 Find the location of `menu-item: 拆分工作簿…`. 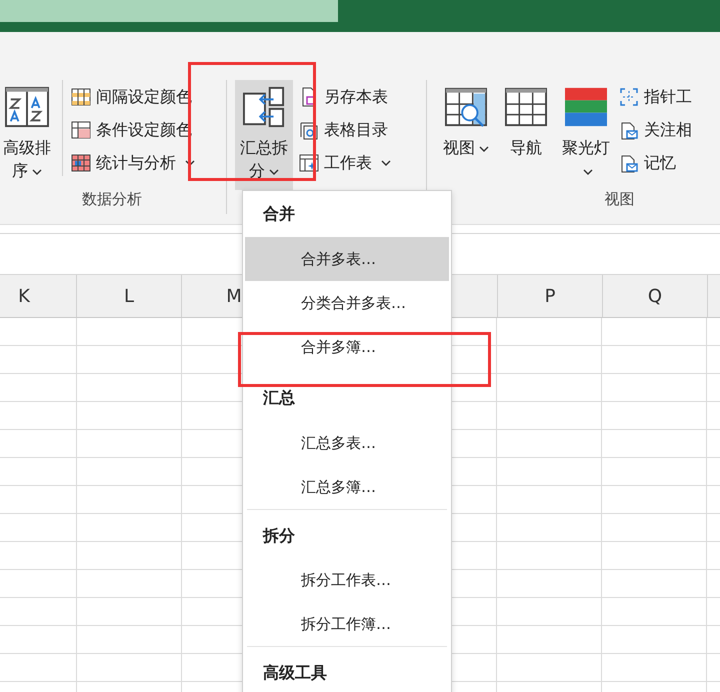

menu-item: 拆分工作簿… is located at coordinates (347, 624).